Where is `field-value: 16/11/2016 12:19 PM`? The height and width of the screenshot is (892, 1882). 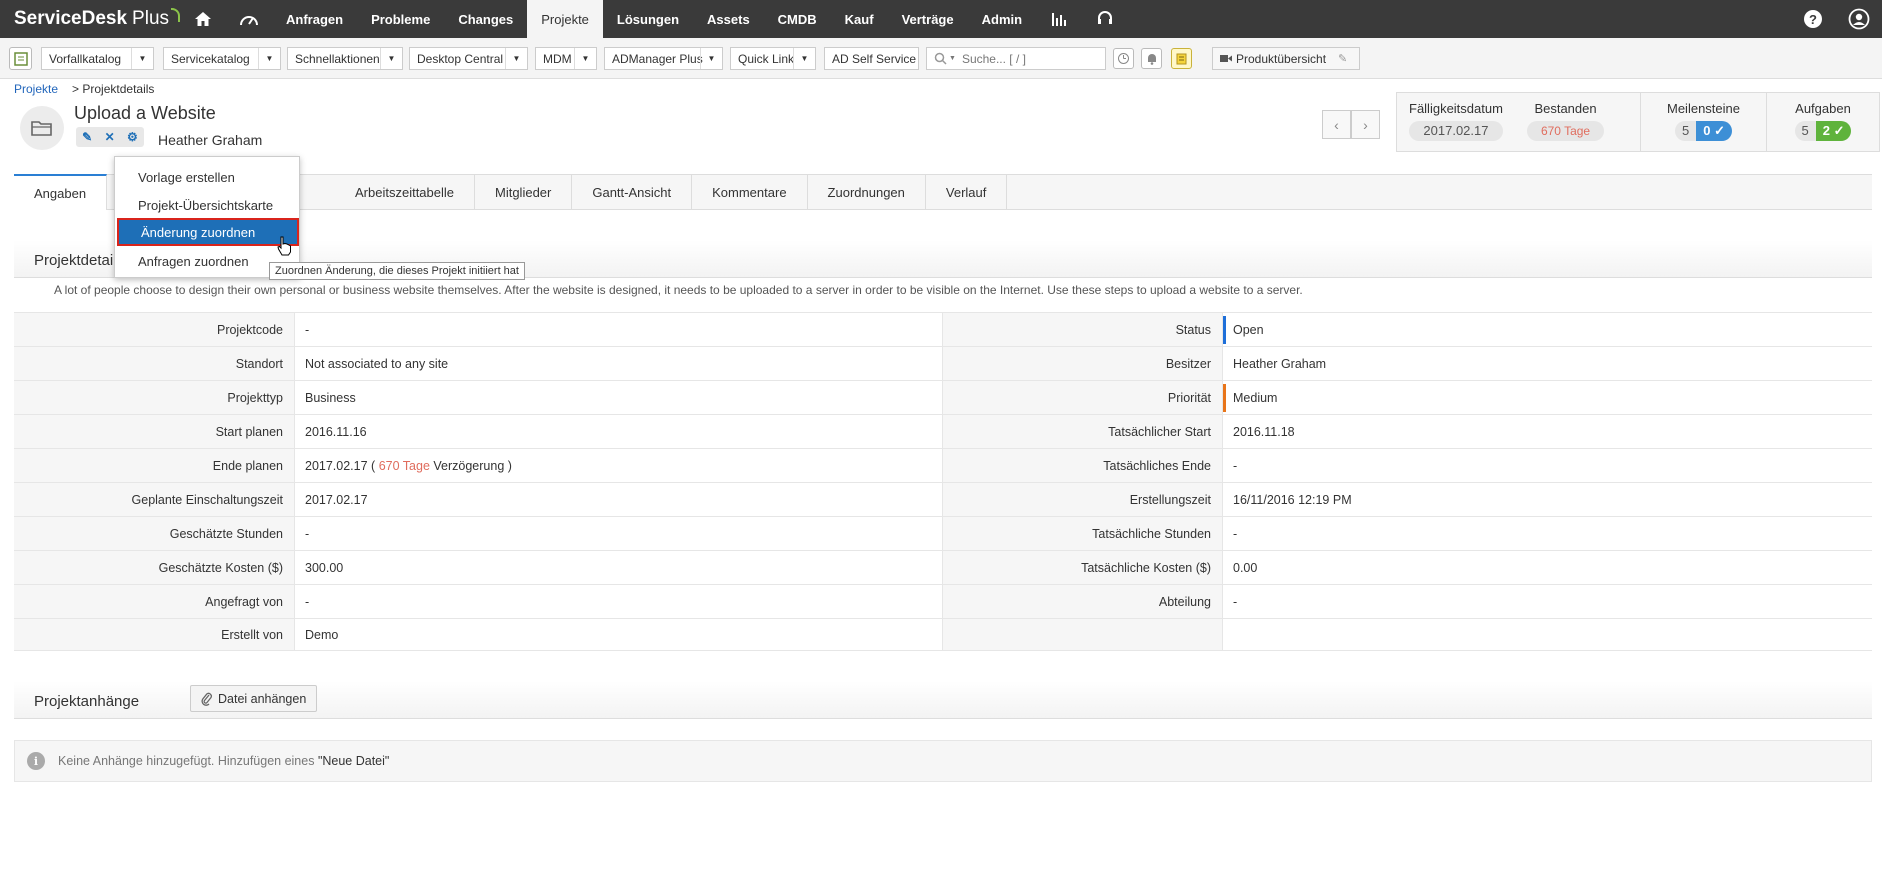 field-value: 16/11/2016 12:19 PM is located at coordinates (1547, 499).